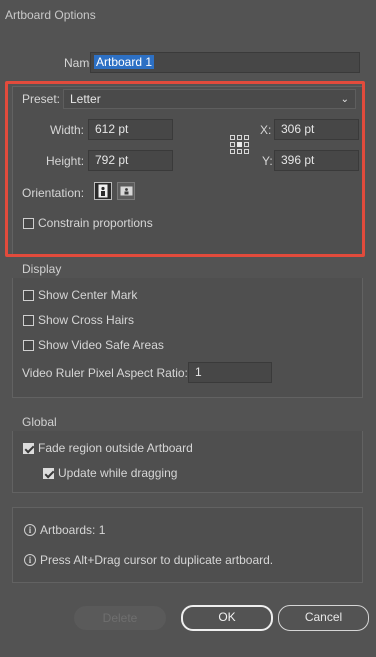 Image resolution: width=376 pixels, height=657 pixels. I want to click on width-label: Width:, so click(67, 130).